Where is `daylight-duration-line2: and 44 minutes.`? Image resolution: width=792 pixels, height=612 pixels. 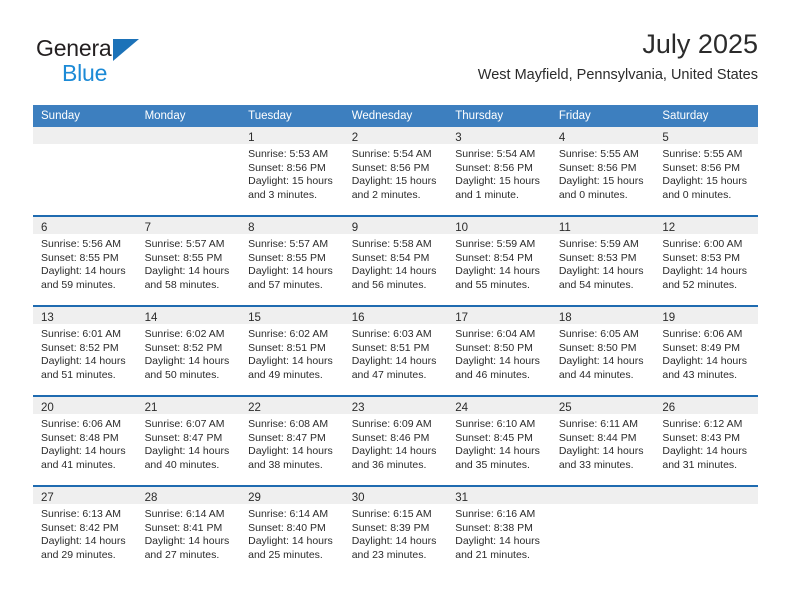 daylight-duration-line2: and 44 minutes. is located at coordinates (596, 374).